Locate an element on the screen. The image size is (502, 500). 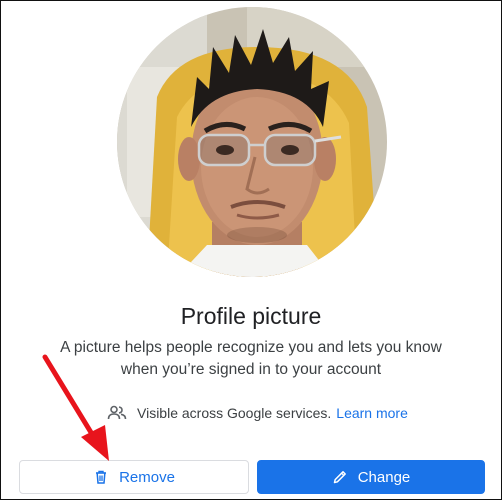
trash-icon is located at coordinates (101, 477).